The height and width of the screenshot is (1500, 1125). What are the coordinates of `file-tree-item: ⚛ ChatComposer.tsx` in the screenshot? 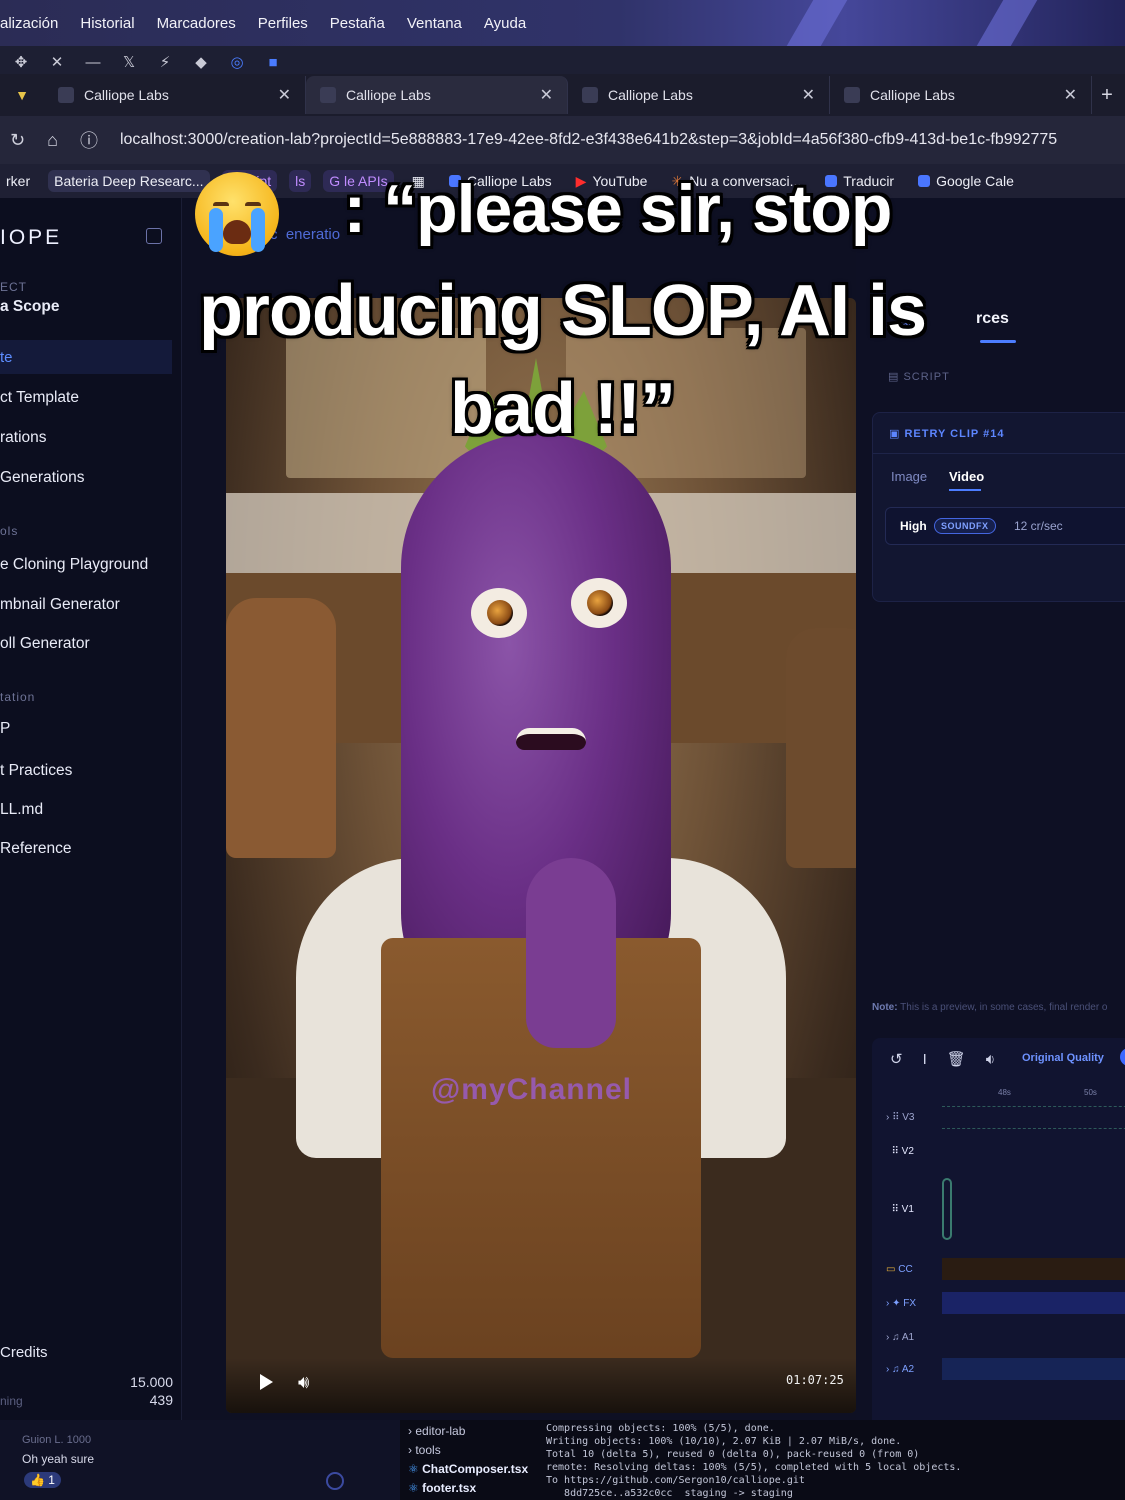 It's located at (473, 1471).